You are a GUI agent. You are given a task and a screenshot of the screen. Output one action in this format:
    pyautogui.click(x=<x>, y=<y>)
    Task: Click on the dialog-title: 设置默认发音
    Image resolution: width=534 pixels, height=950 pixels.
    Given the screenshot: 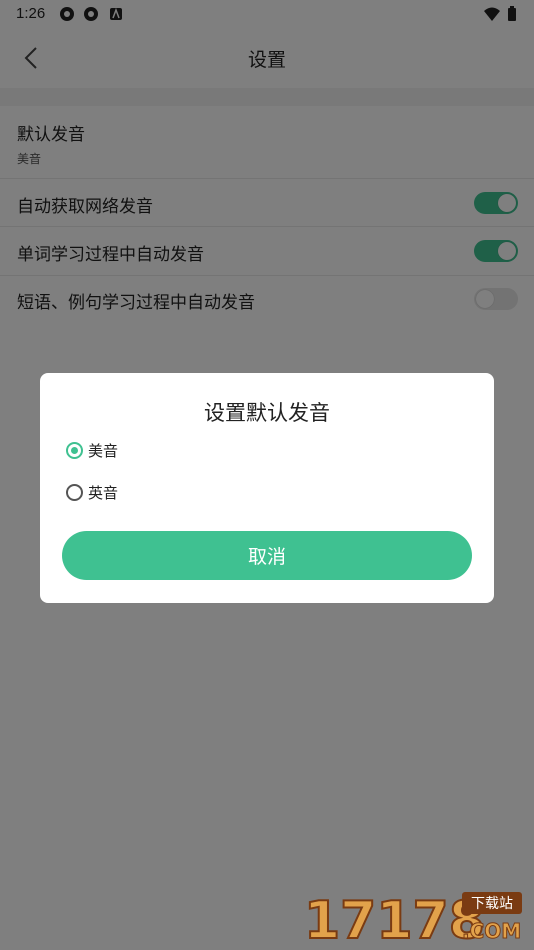 What is the action you would take?
    pyautogui.click(x=267, y=413)
    